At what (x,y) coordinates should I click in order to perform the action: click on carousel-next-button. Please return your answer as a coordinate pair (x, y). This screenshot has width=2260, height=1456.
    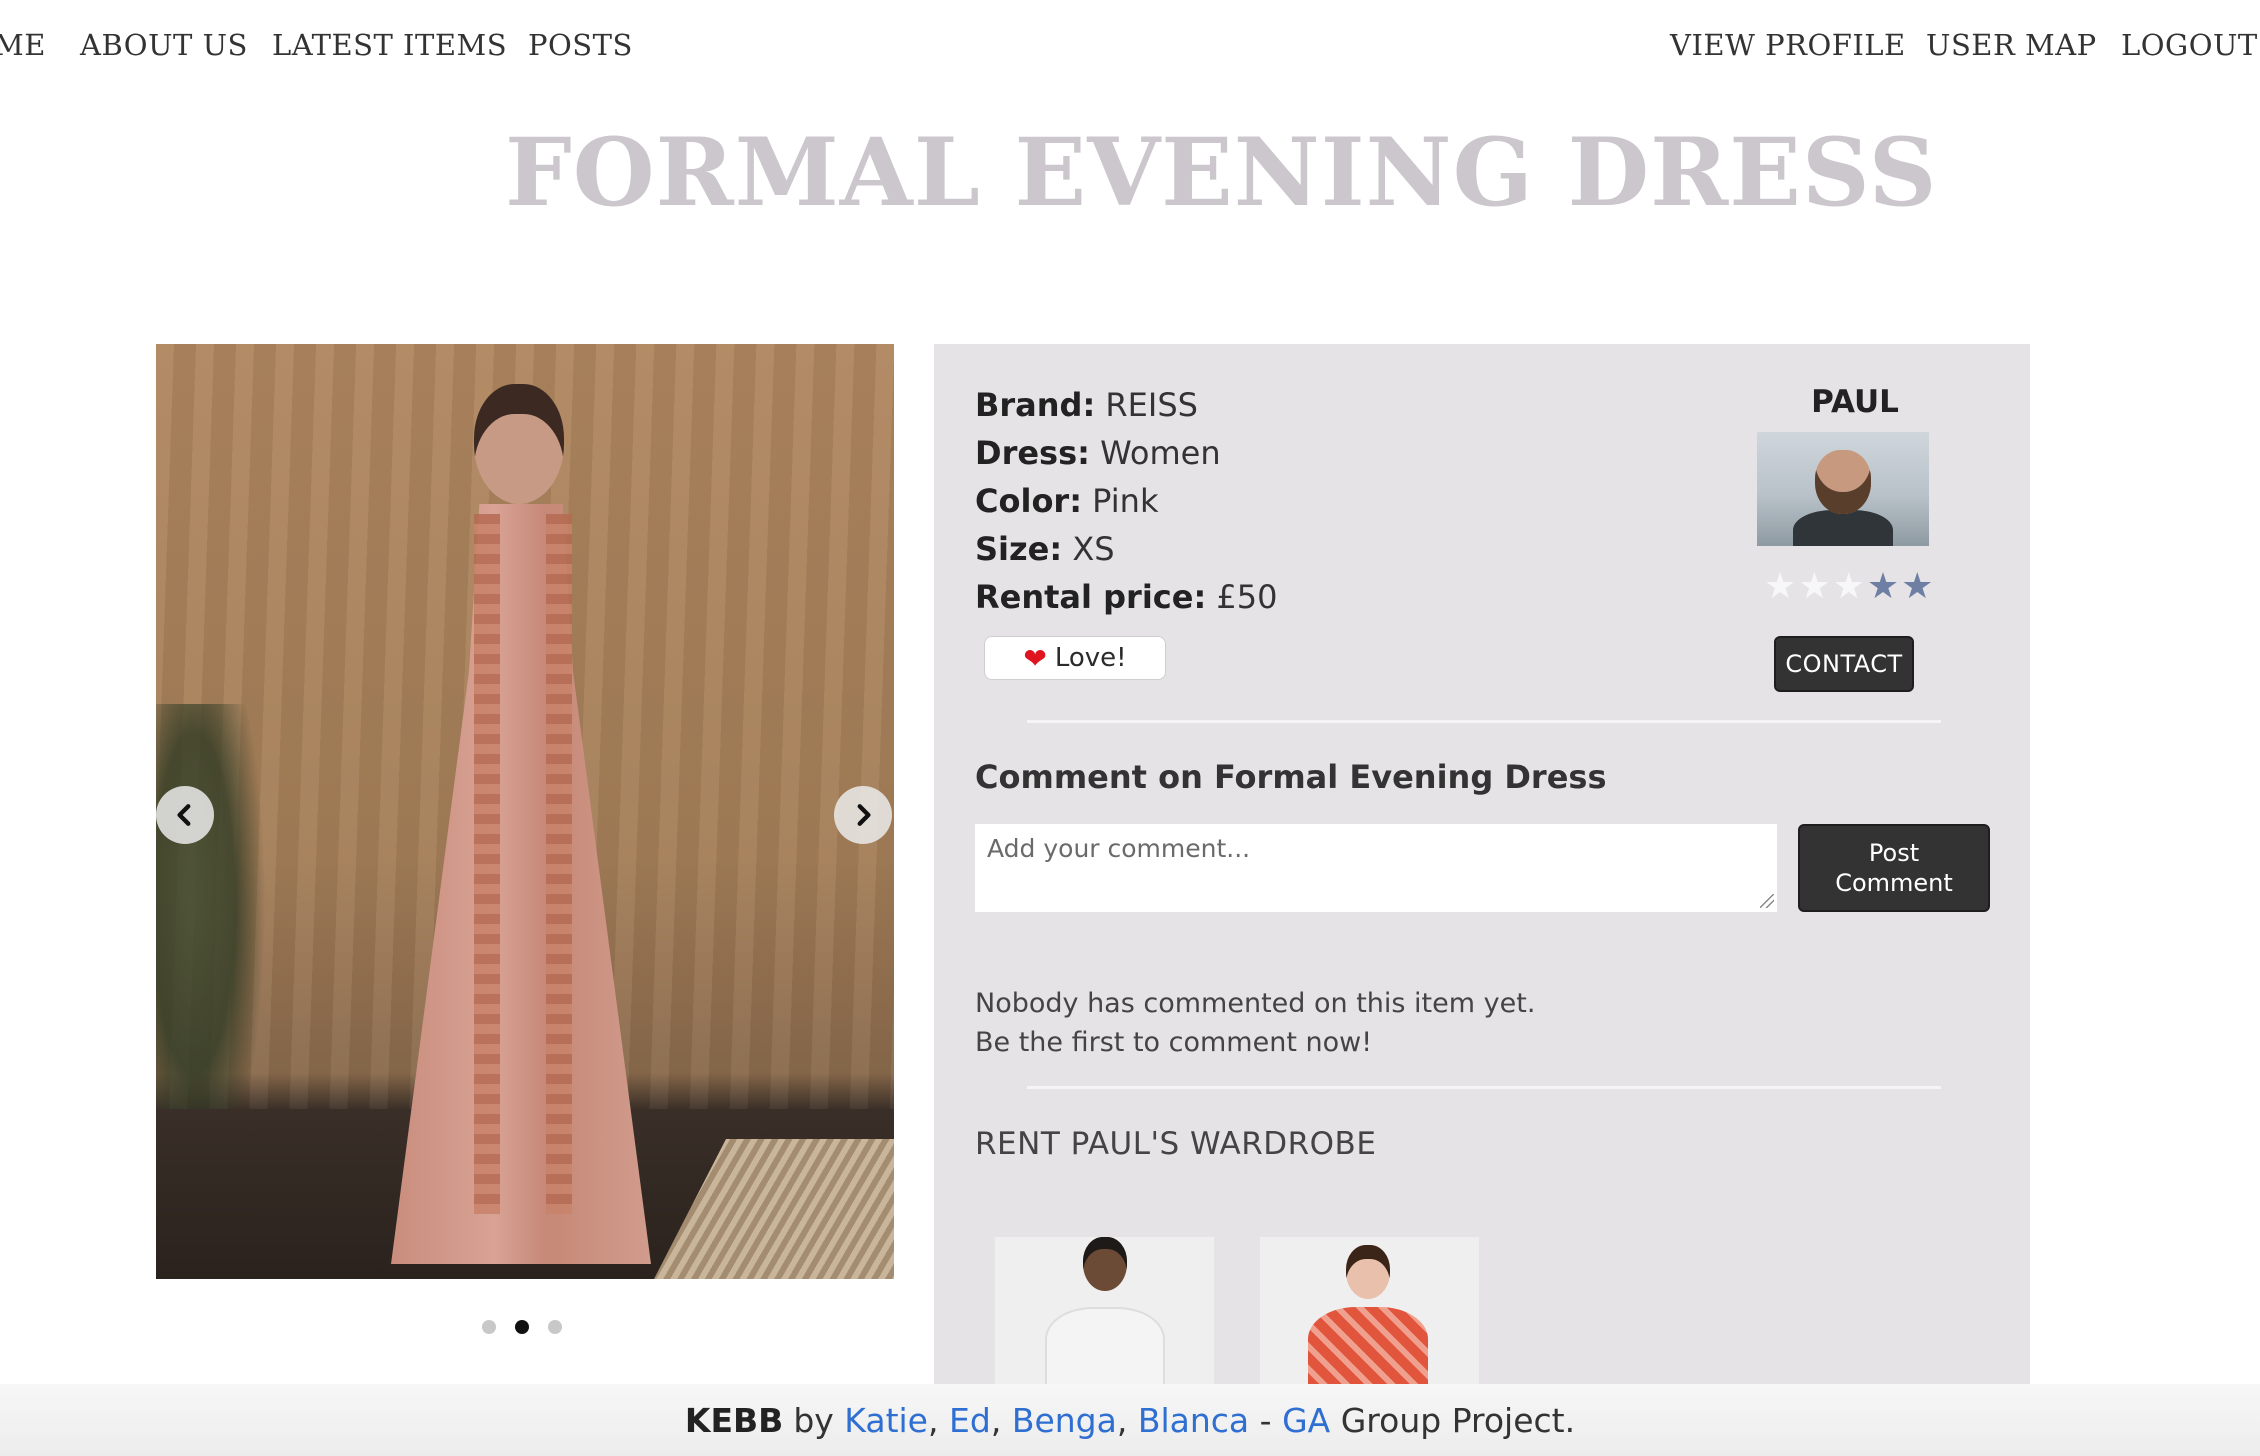
    Looking at the image, I should click on (863, 815).